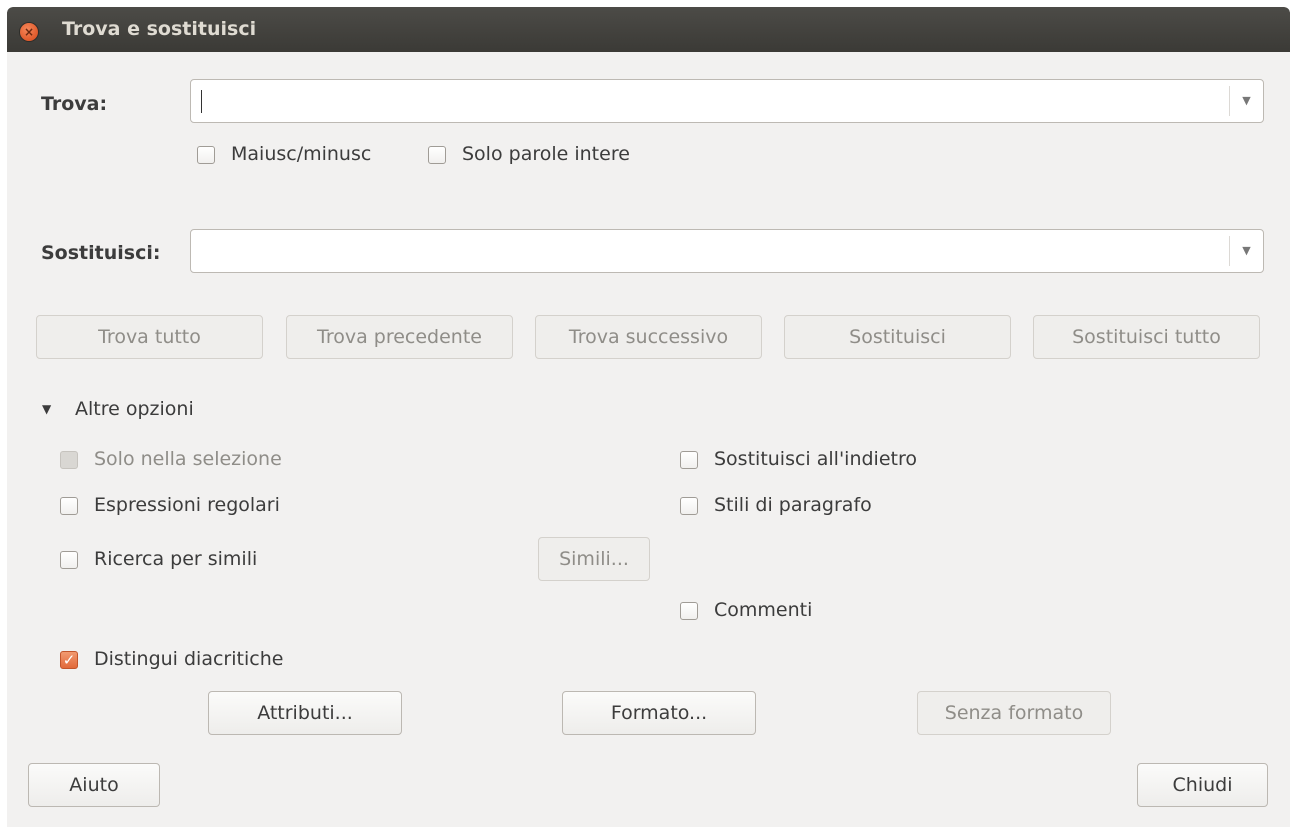 The image size is (1290, 827). What do you see at coordinates (763, 610) in the screenshot?
I see `comments-label: Commenti` at bounding box center [763, 610].